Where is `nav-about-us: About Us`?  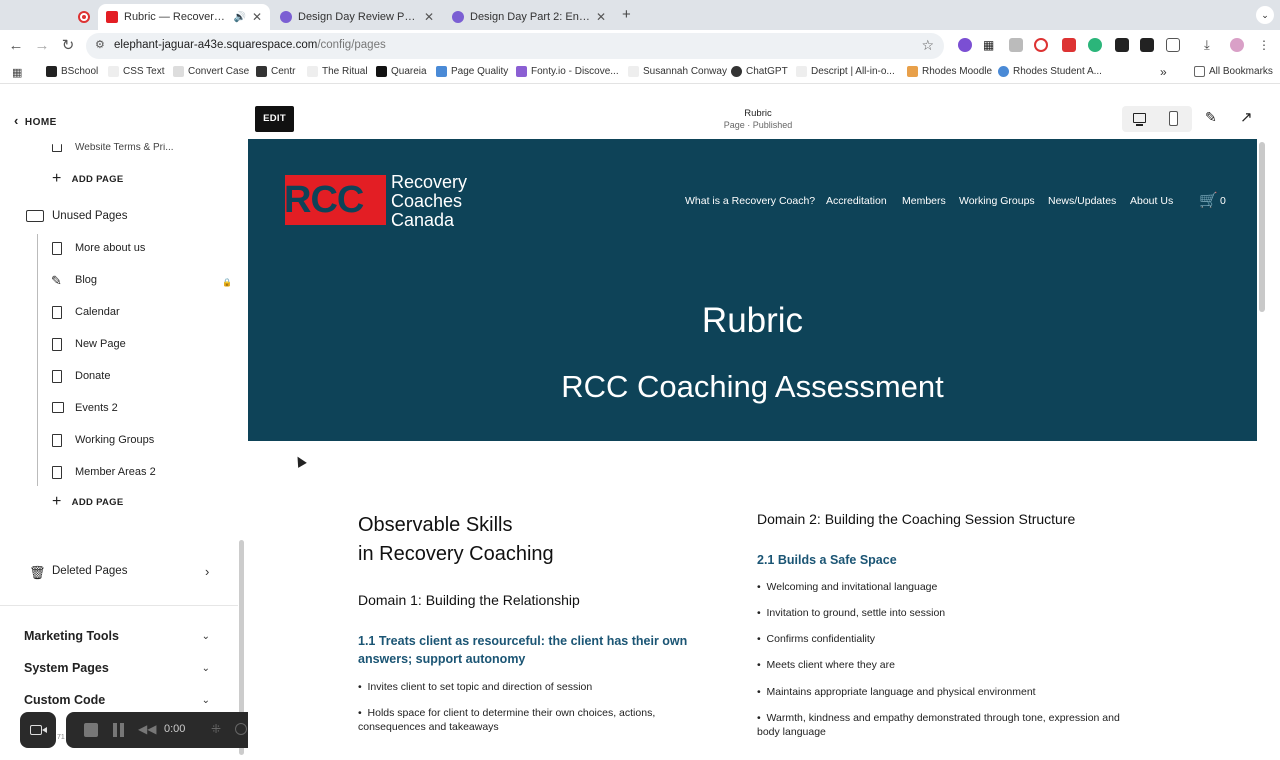 nav-about-us: About Us is located at coordinates (1151, 201).